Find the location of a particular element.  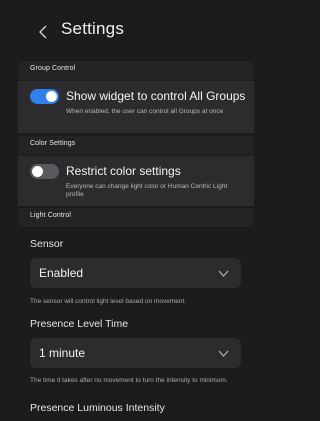

presence-luminous-intensity-label: Presence Luminous Intensity is located at coordinates (97, 408).